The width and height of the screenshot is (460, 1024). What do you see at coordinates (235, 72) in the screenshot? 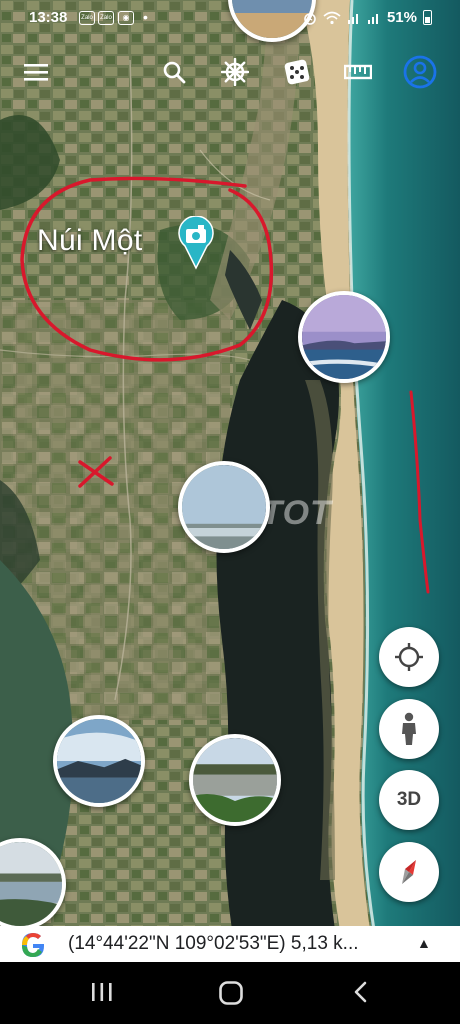
I see `ship-wheel-icon` at bounding box center [235, 72].